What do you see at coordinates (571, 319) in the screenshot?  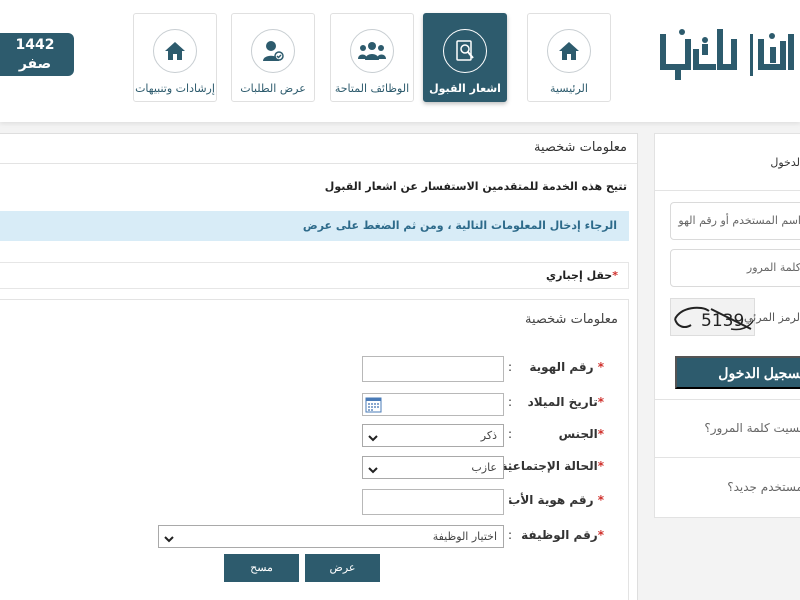 I see `form-title: معلومات شخصية` at bounding box center [571, 319].